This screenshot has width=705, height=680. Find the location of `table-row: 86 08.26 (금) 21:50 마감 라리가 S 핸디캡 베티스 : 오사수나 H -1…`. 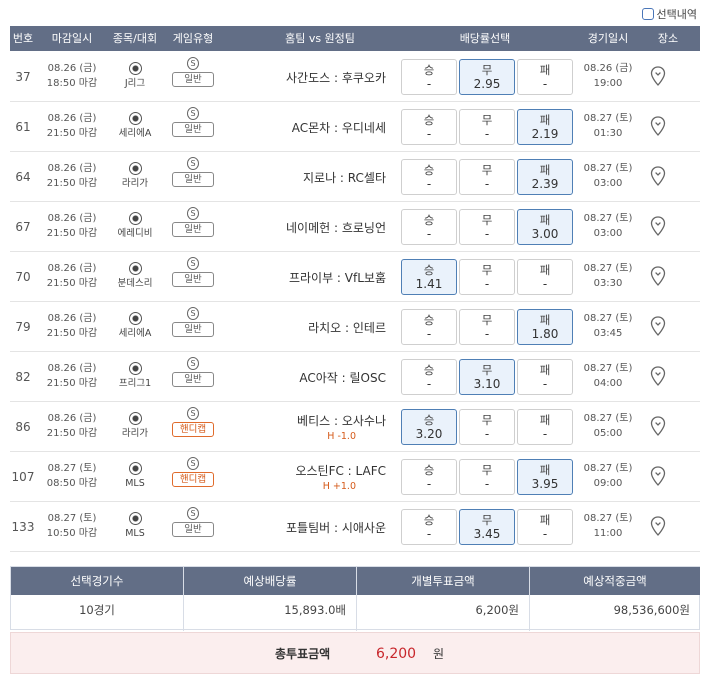

table-row: 86 08.26 (금) 21:50 마감 라리가 S 핸디캡 베티스 : 오사수나 H -1… is located at coordinates (355, 427).